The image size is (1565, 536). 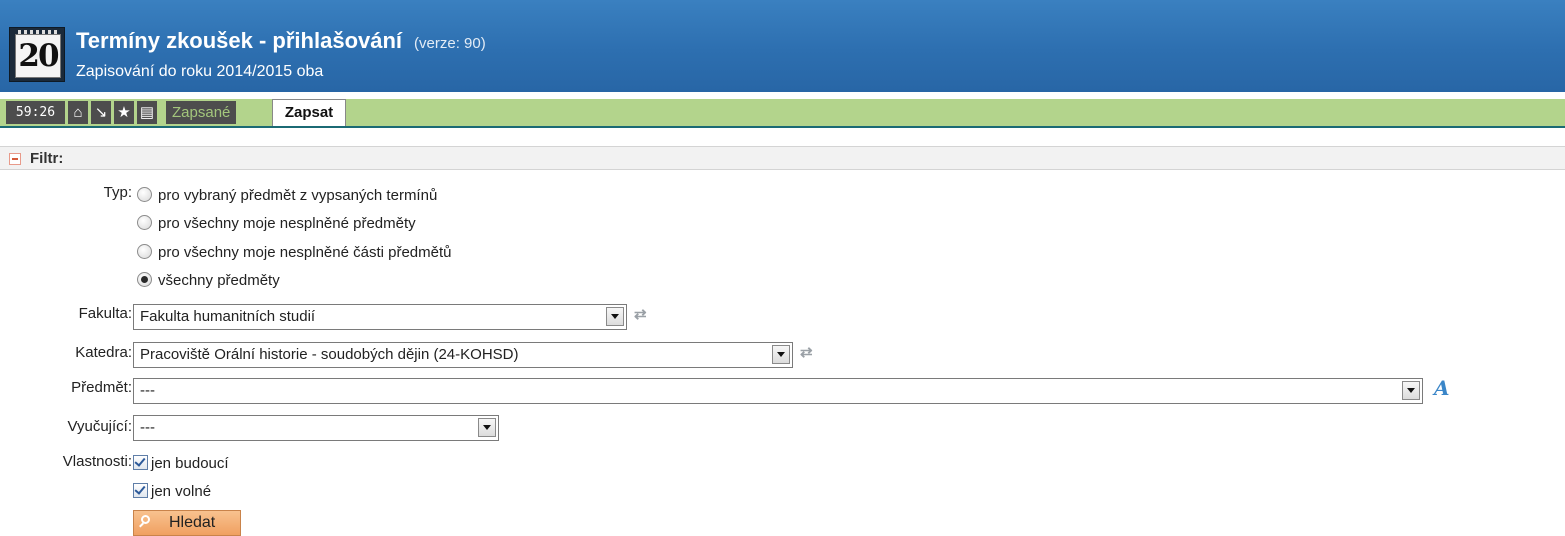 What do you see at coordinates (450, 43) in the screenshot?
I see `version-label: (verze: 90)` at bounding box center [450, 43].